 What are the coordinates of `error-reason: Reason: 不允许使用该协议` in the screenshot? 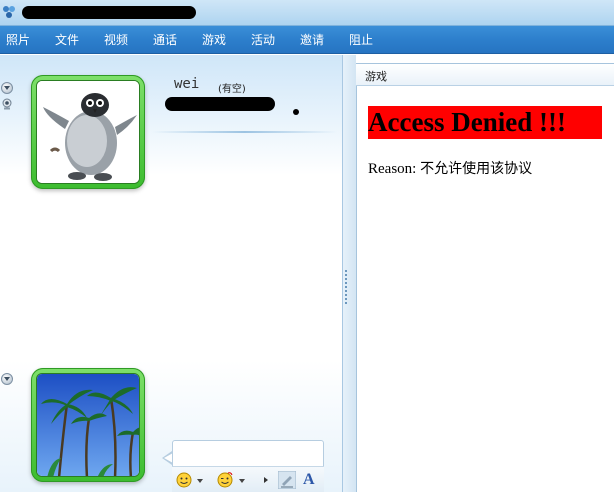 It's located at (450, 168).